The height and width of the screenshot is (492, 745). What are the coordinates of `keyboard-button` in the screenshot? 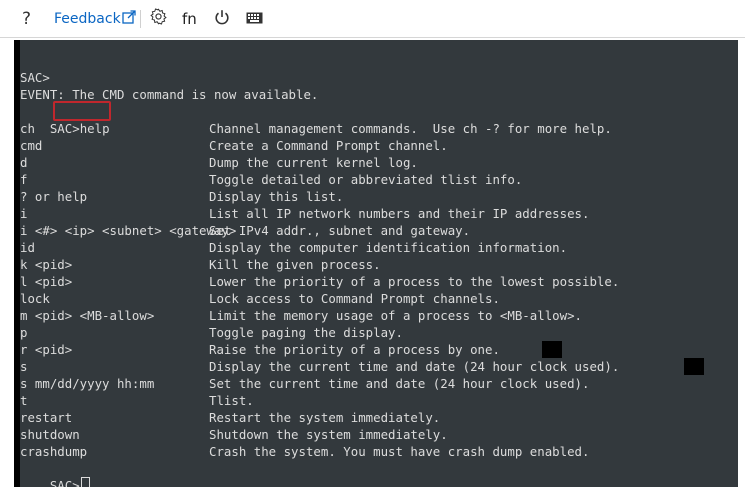 It's located at (254, 18).